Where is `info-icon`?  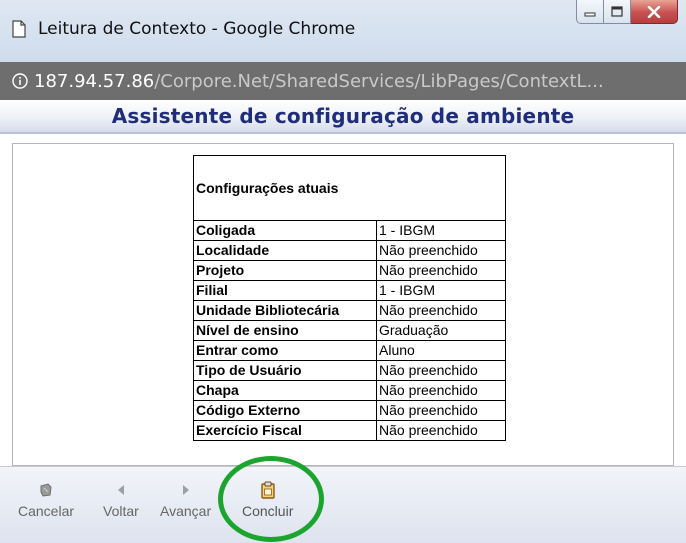 info-icon is located at coordinates (20, 81).